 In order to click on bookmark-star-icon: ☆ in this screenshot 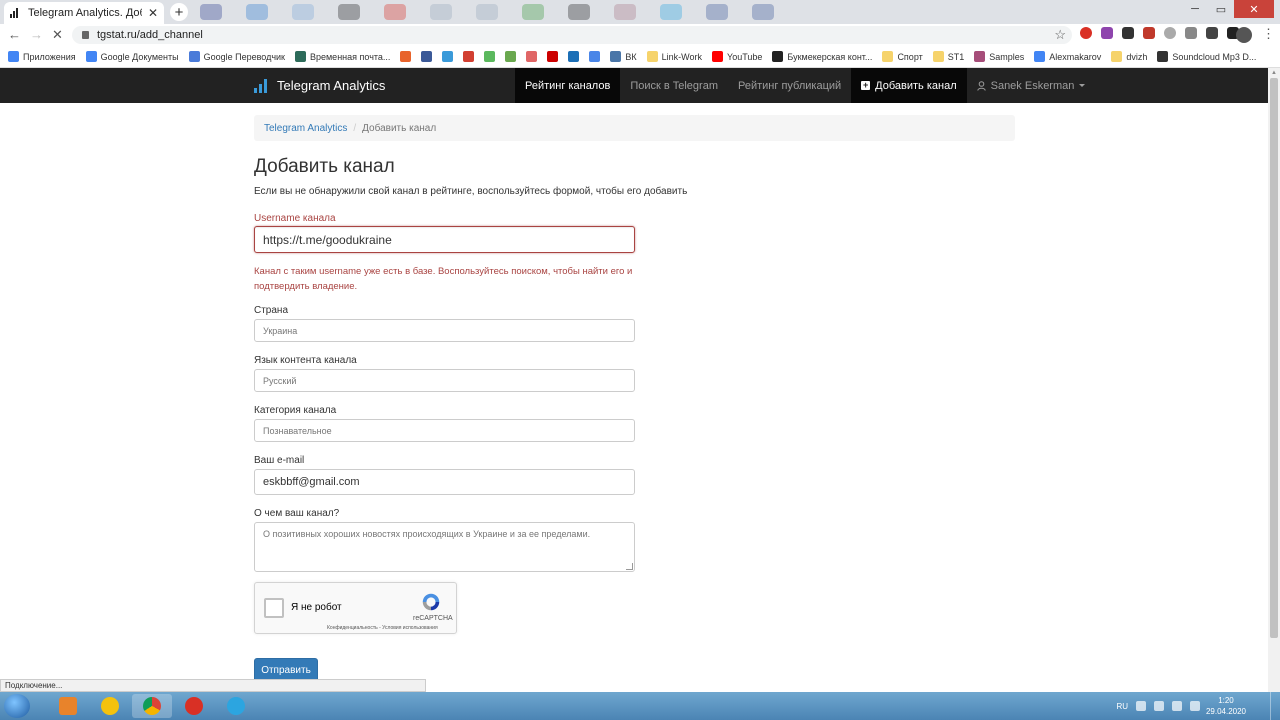, I will do `click(1060, 35)`.